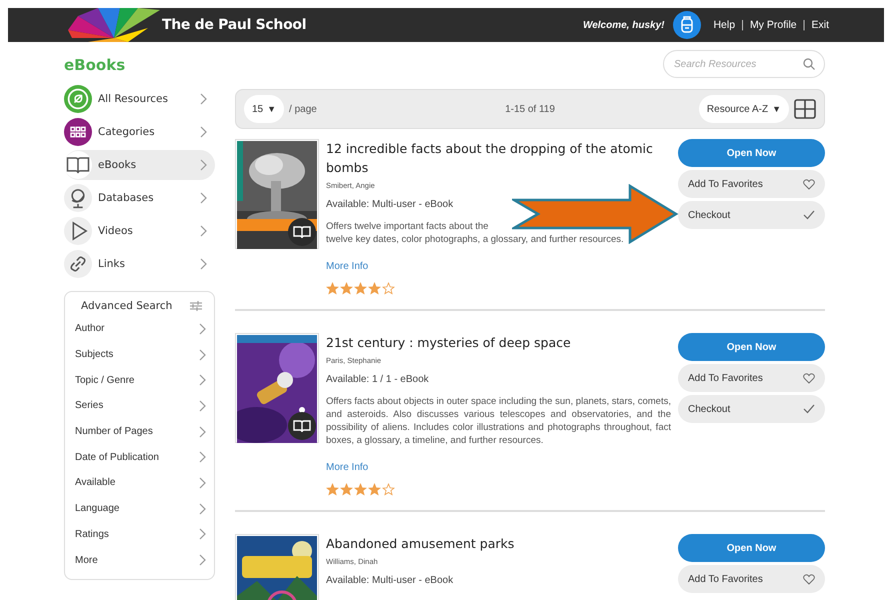 The width and height of the screenshot is (892, 600). Describe the element at coordinates (78, 198) in the screenshot. I see `globe-icon` at that location.